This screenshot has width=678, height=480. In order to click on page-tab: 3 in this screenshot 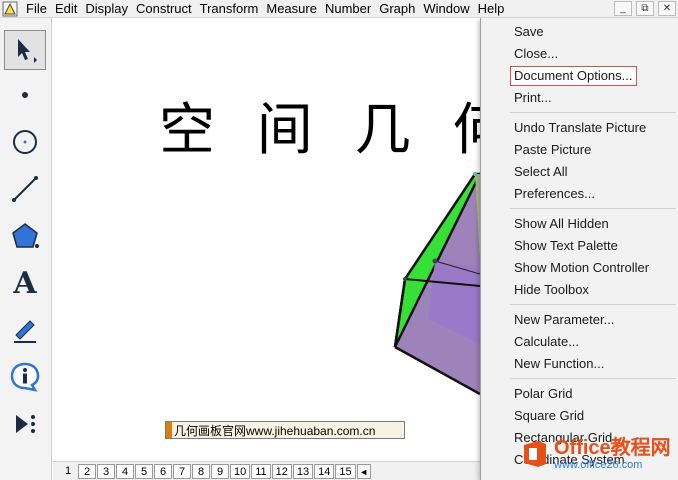, I will do `click(106, 471)`.